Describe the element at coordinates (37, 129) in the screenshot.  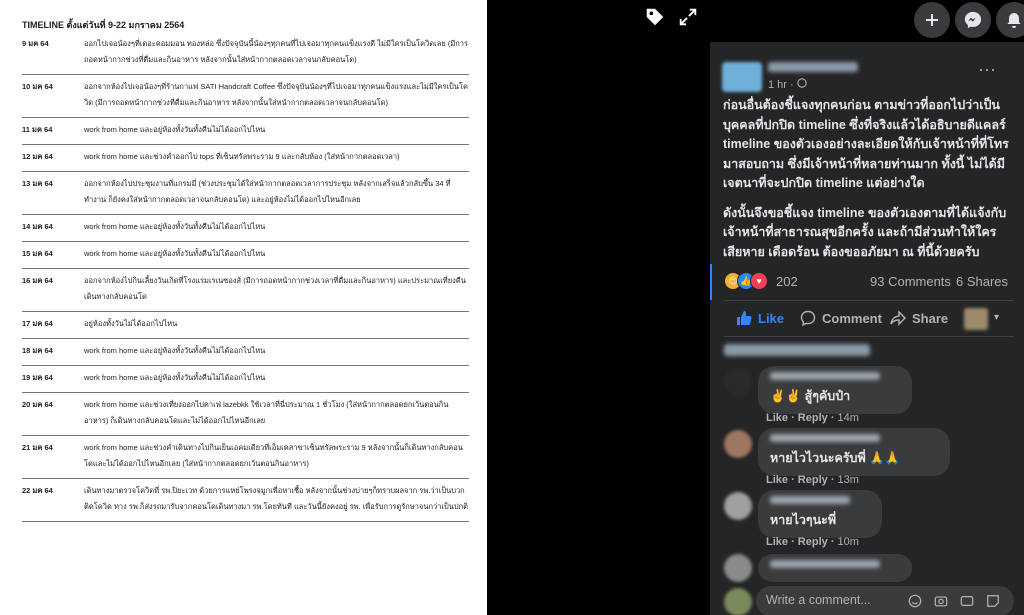
I see `timeline-date: 11 มค 64` at that location.